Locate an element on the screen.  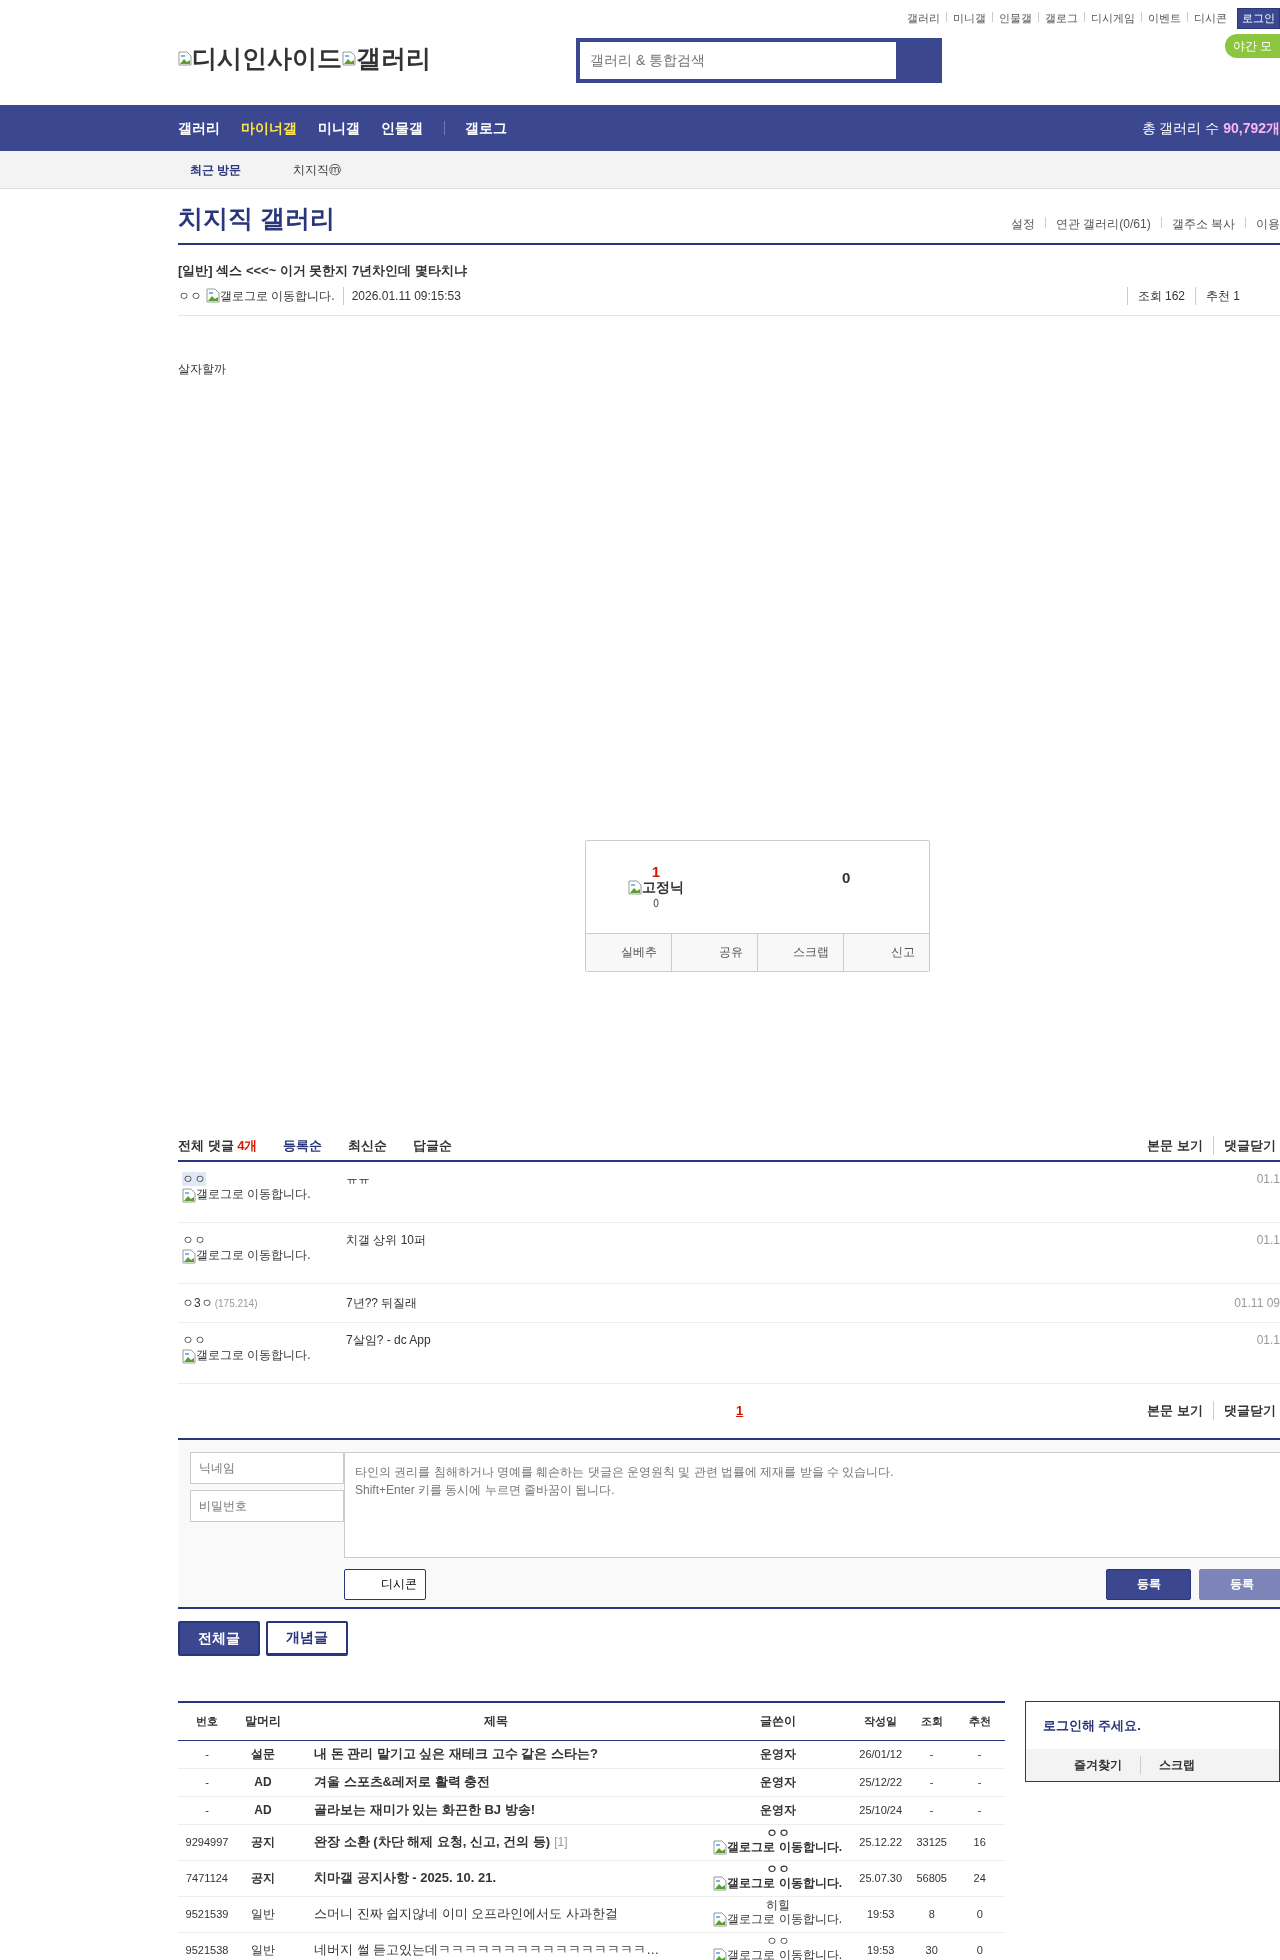
dccon-button: 디시콘 is located at coordinates (385, 1584).